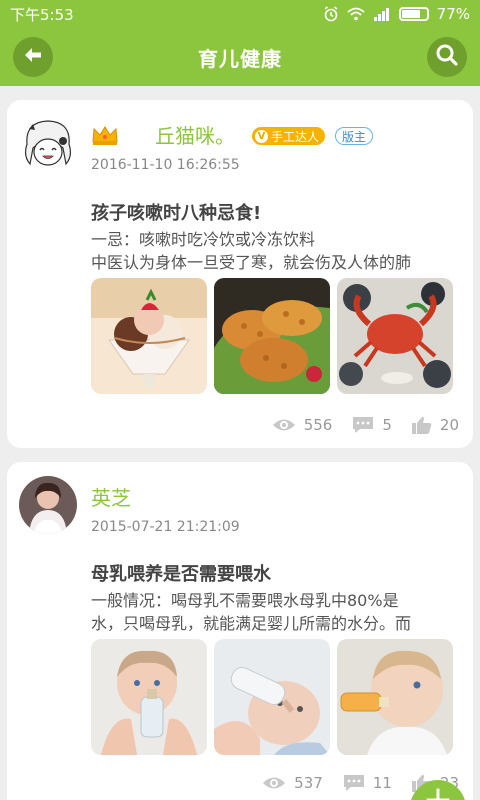 The image size is (480, 800). I want to click on status-time: 下午5:53, so click(42, 14).